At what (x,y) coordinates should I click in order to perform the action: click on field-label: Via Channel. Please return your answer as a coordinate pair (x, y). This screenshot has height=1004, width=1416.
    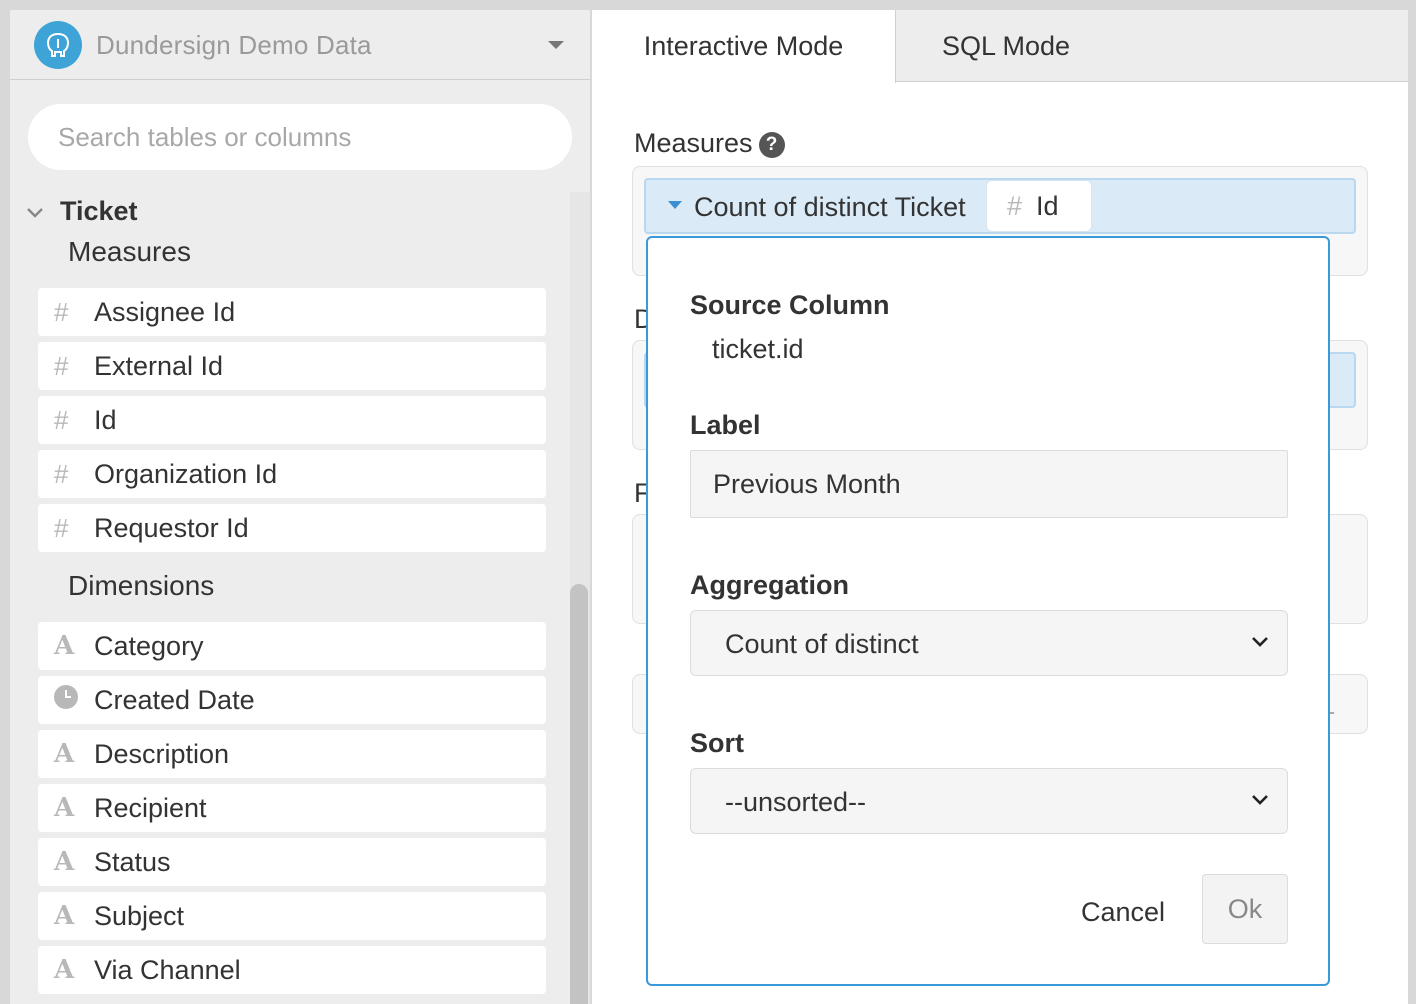
    Looking at the image, I should click on (167, 969).